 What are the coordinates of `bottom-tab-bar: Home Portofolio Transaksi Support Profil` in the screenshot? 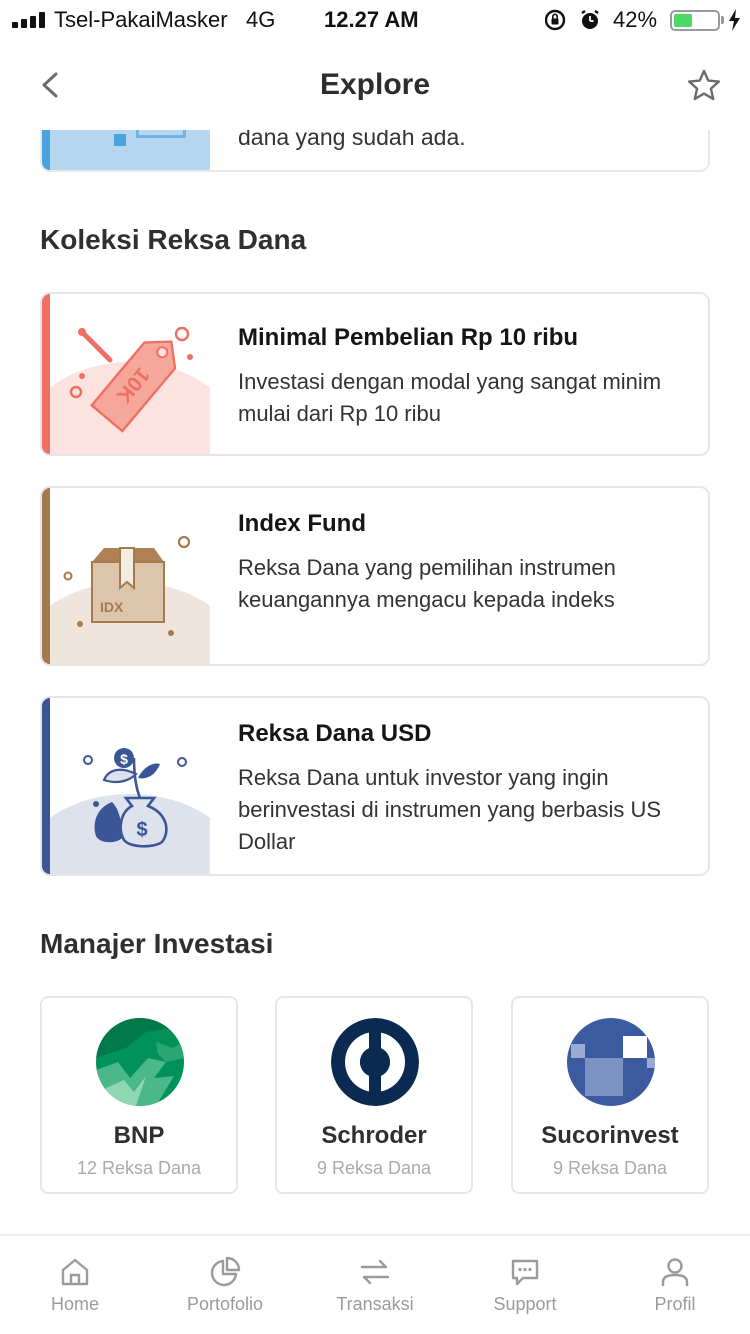 It's located at (375, 1284).